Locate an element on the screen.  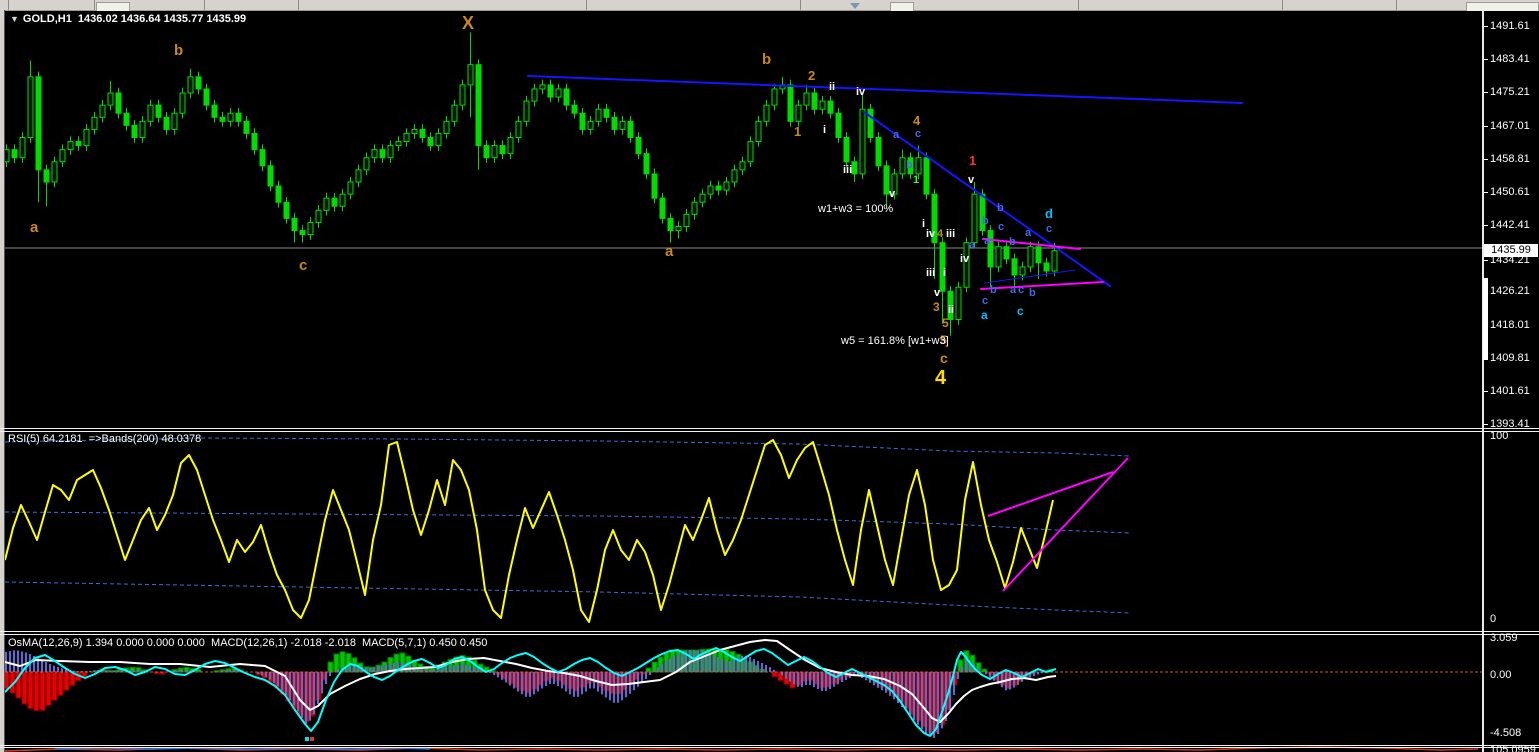
wave-label: 2 is located at coordinates (811, 75).